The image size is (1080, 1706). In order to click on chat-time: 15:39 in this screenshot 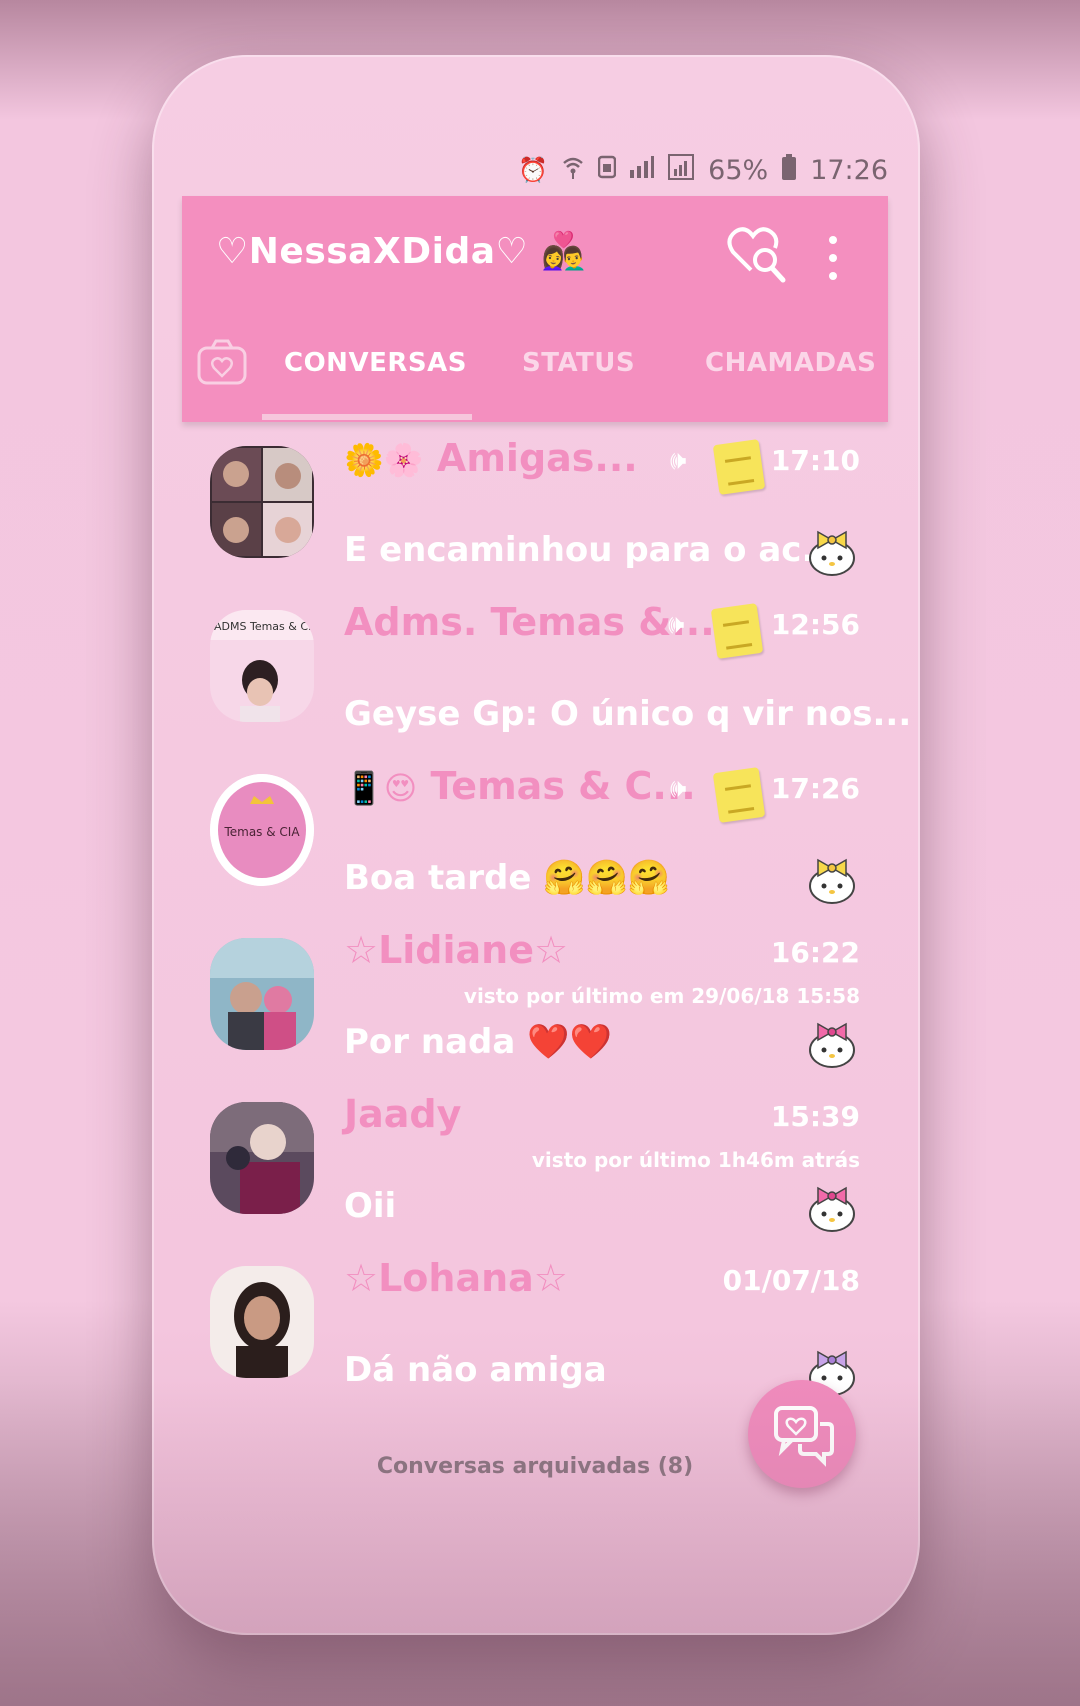, I will do `click(815, 1116)`.